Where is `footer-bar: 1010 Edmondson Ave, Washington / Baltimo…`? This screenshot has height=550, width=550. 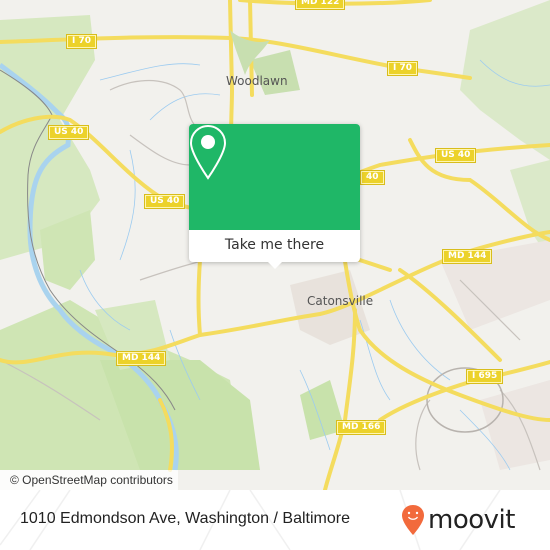 footer-bar: 1010 Edmondson Ave, Washington / Baltimo… is located at coordinates (275, 520).